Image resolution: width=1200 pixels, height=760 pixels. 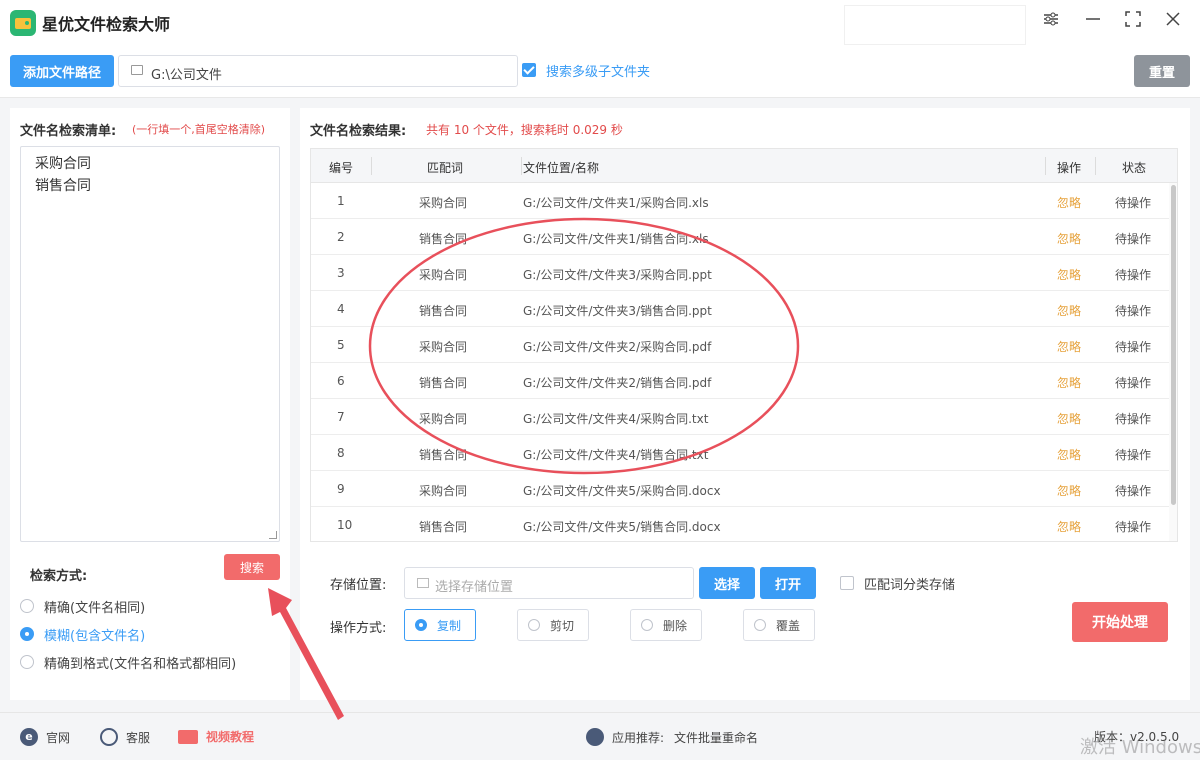 What do you see at coordinates (1173, 23) in the screenshot?
I see `close-icon` at bounding box center [1173, 23].